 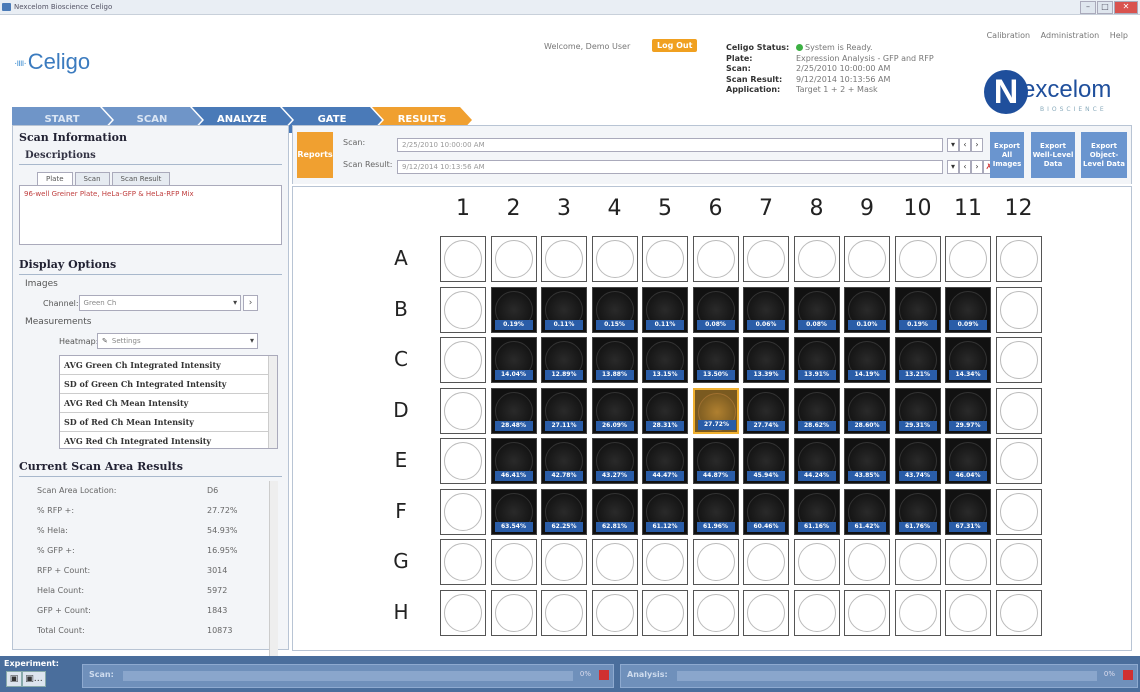 What do you see at coordinates (816, 562) in the screenshot?
I see `well-G8` at bounding box center [816, 562].